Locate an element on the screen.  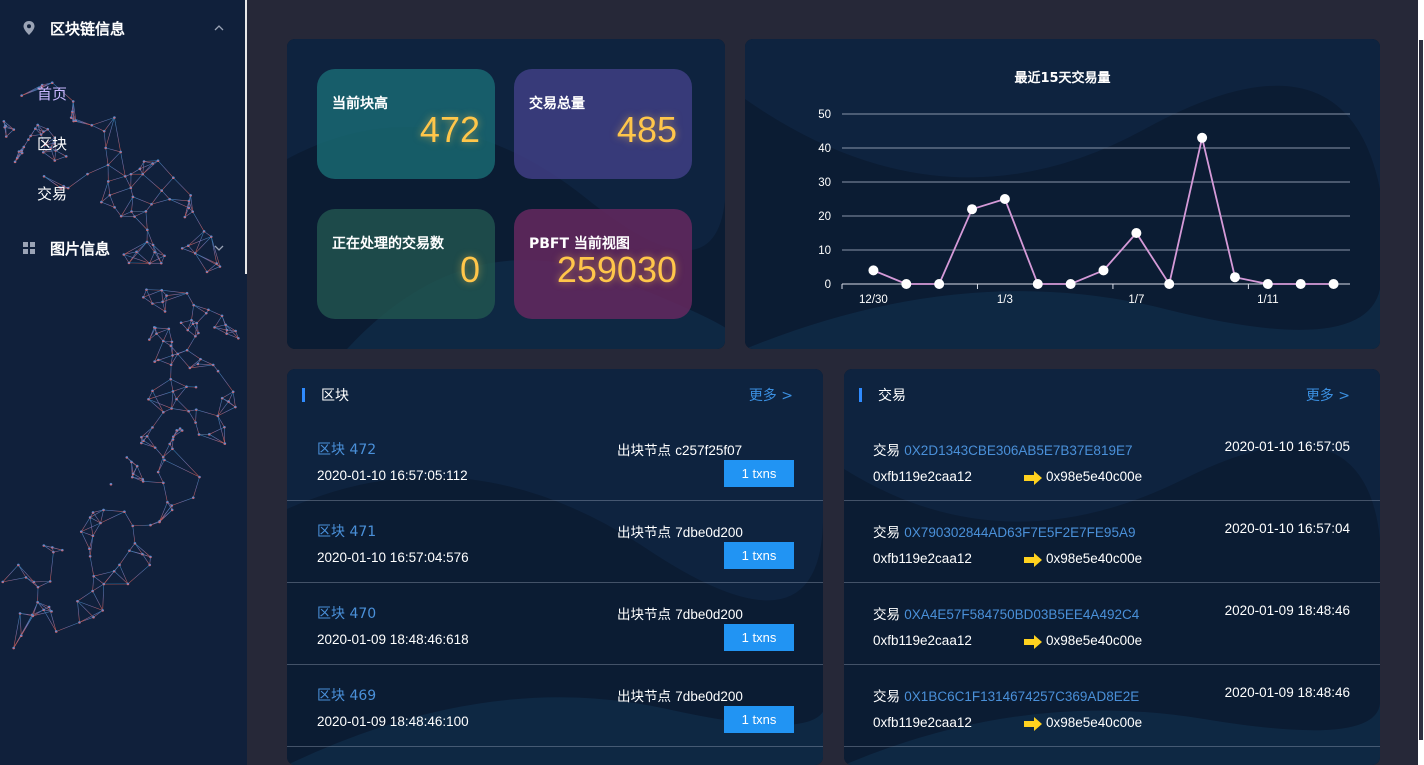
block-node: 出块节点 c257f25f07 is located at coordinates (679, 449).